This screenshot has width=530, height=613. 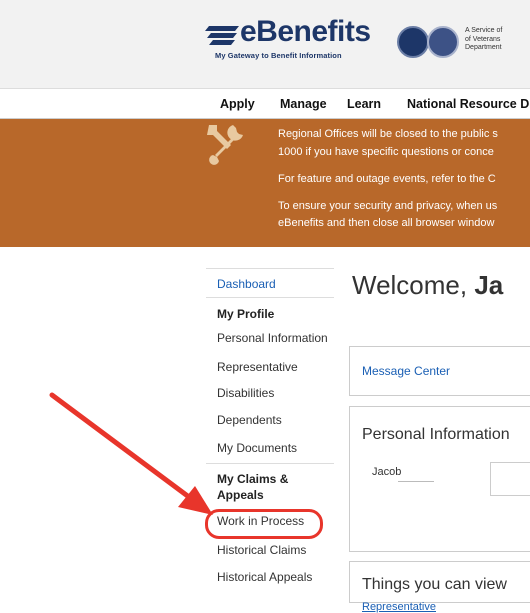 What do you see at coordinates (416, 481) in the screenshot?
I see `name-underline` at bounding box center [416, 481].